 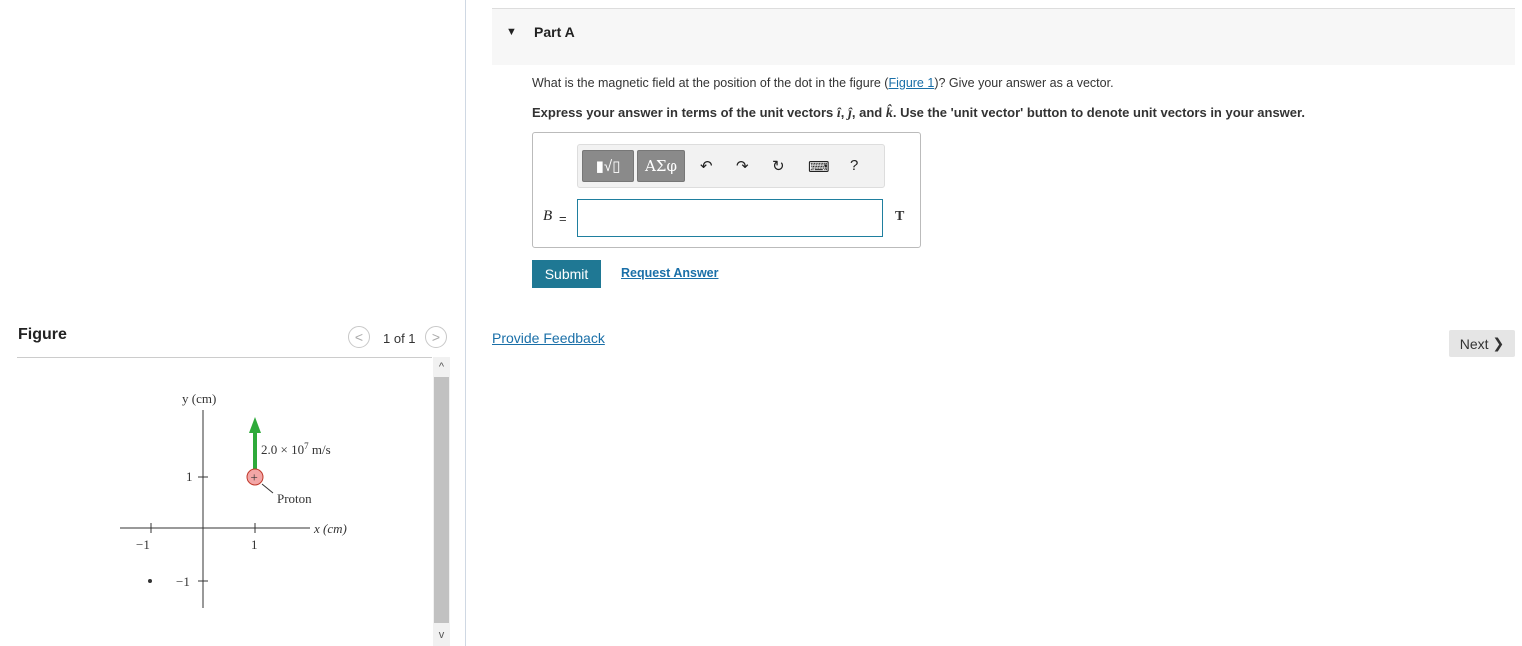 What do you see at coordinates (441, 367) in the screenshot?
I see `scroll-up-icon: ^` at bounding box center [441, 367].